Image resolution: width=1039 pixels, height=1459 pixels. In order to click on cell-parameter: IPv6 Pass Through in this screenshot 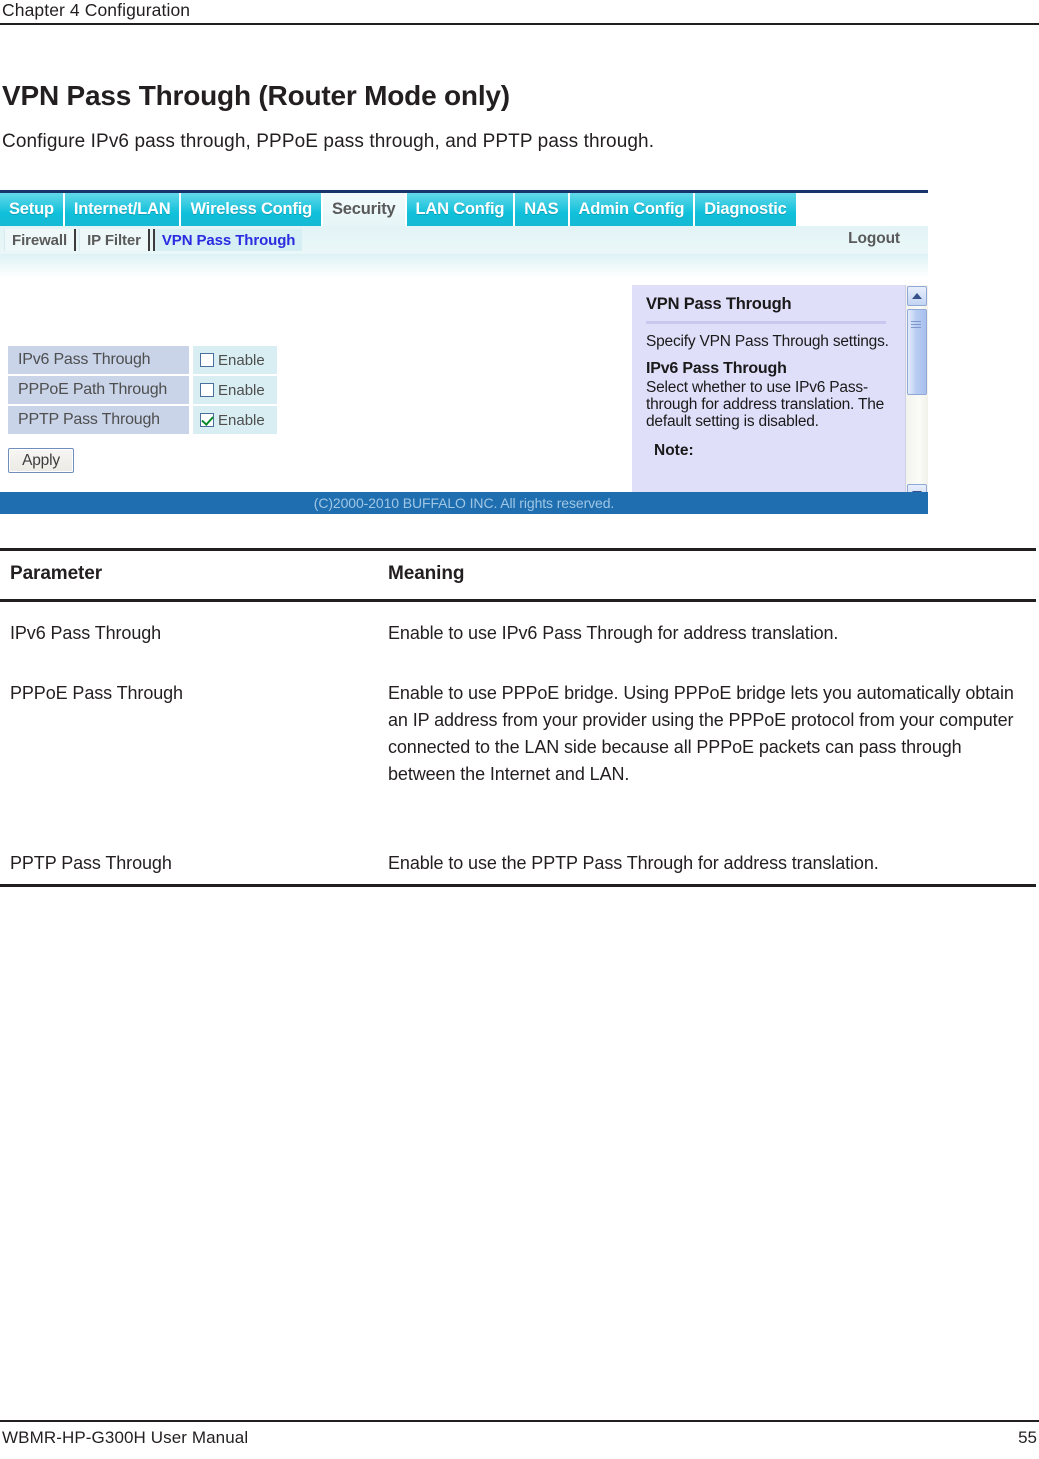, I will do `click(86, 633)`.